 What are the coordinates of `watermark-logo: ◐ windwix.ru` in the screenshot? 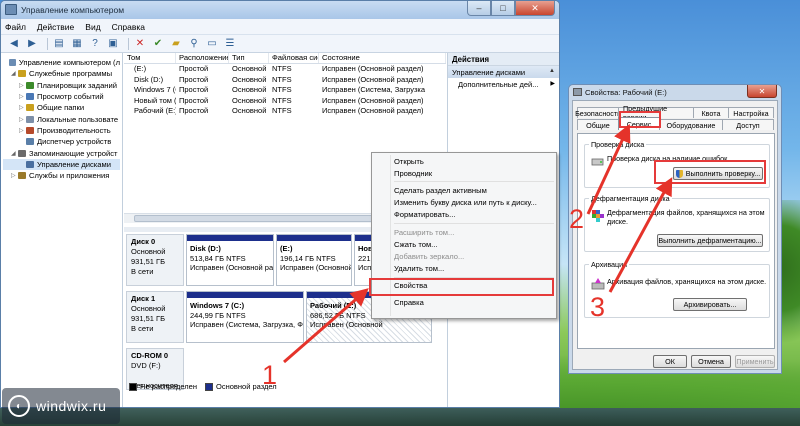 It's located at (61, 406).